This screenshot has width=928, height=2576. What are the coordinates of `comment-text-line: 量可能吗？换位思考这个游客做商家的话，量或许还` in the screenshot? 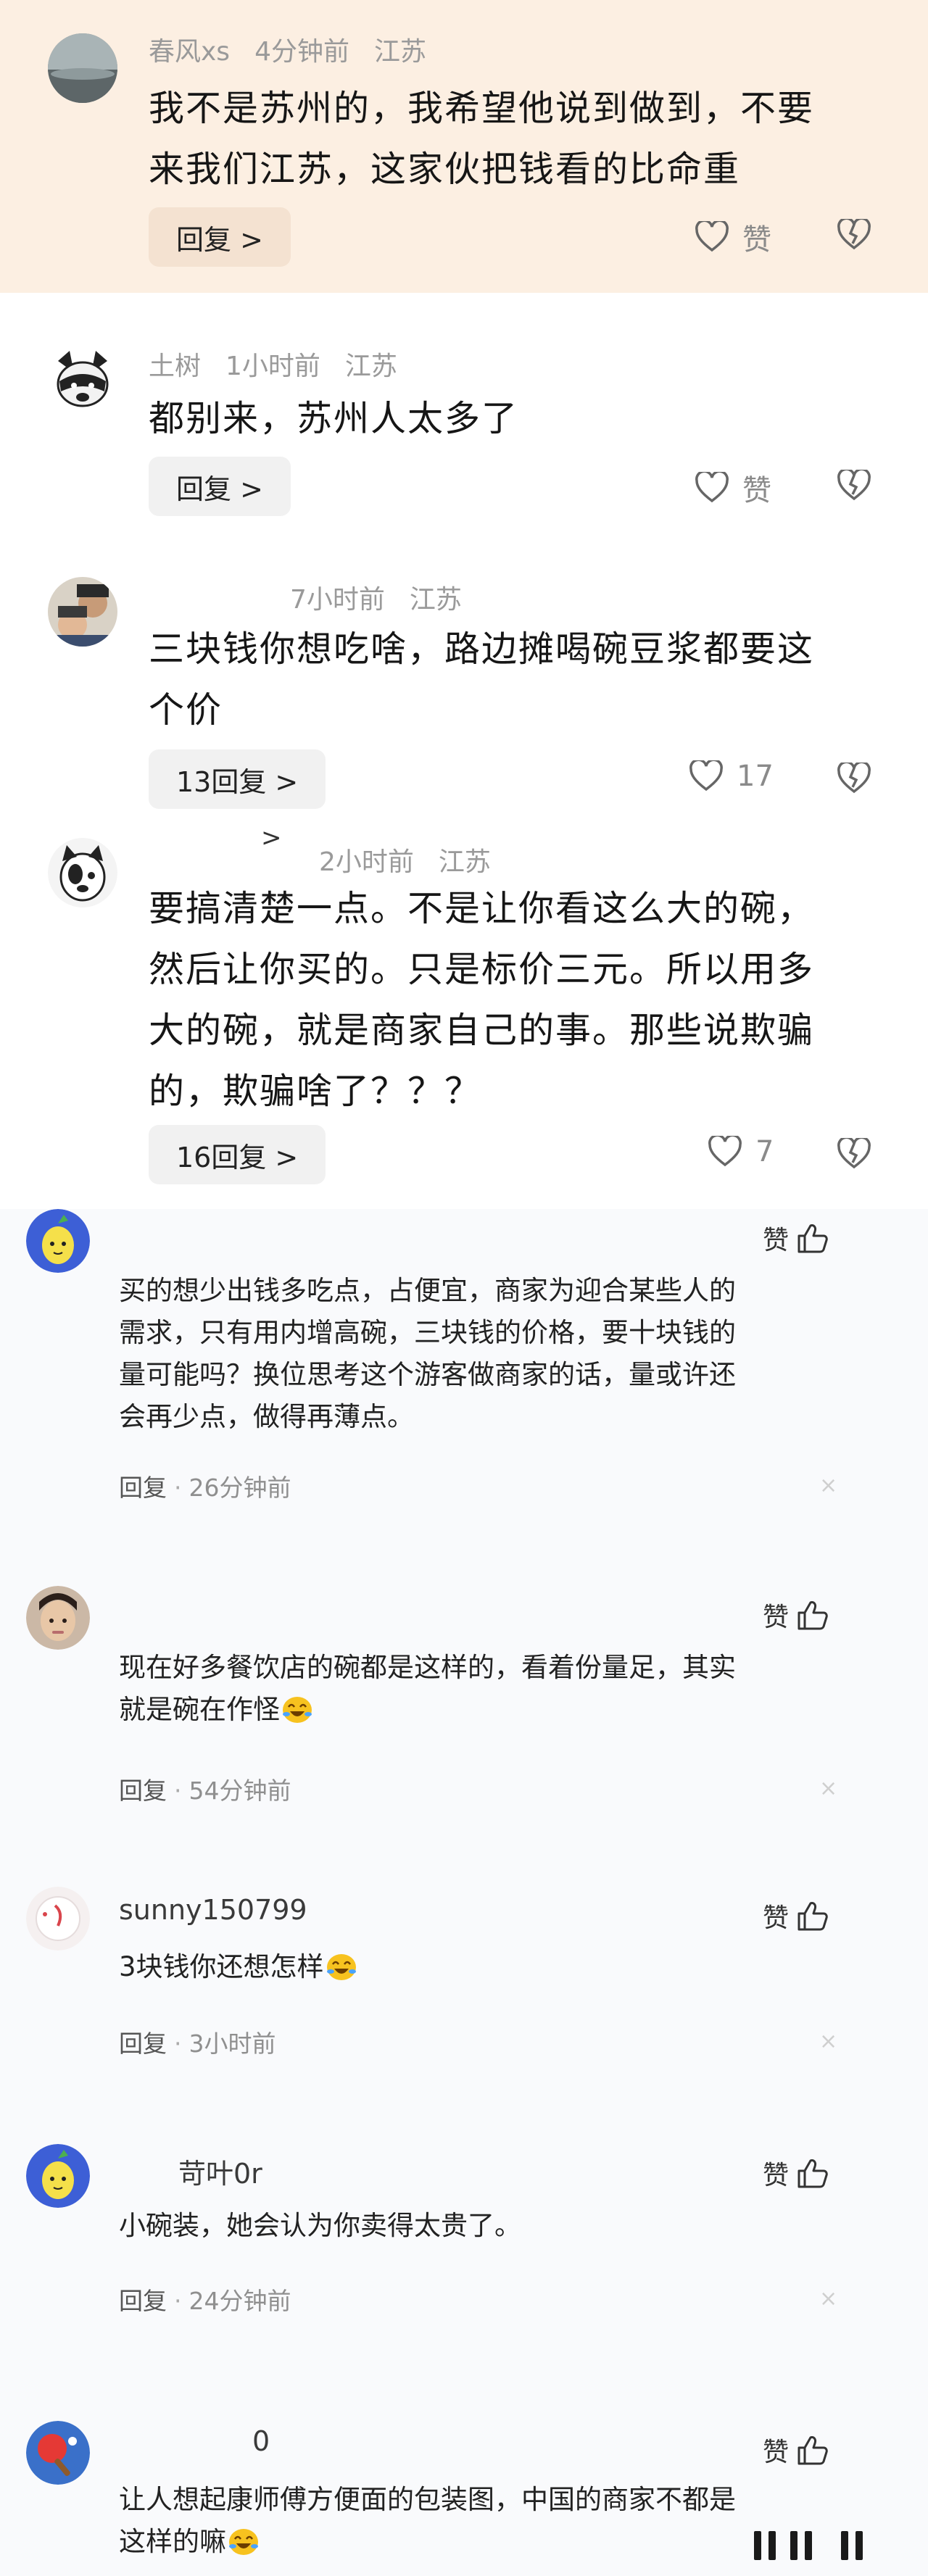 It's located at (427, 1374).